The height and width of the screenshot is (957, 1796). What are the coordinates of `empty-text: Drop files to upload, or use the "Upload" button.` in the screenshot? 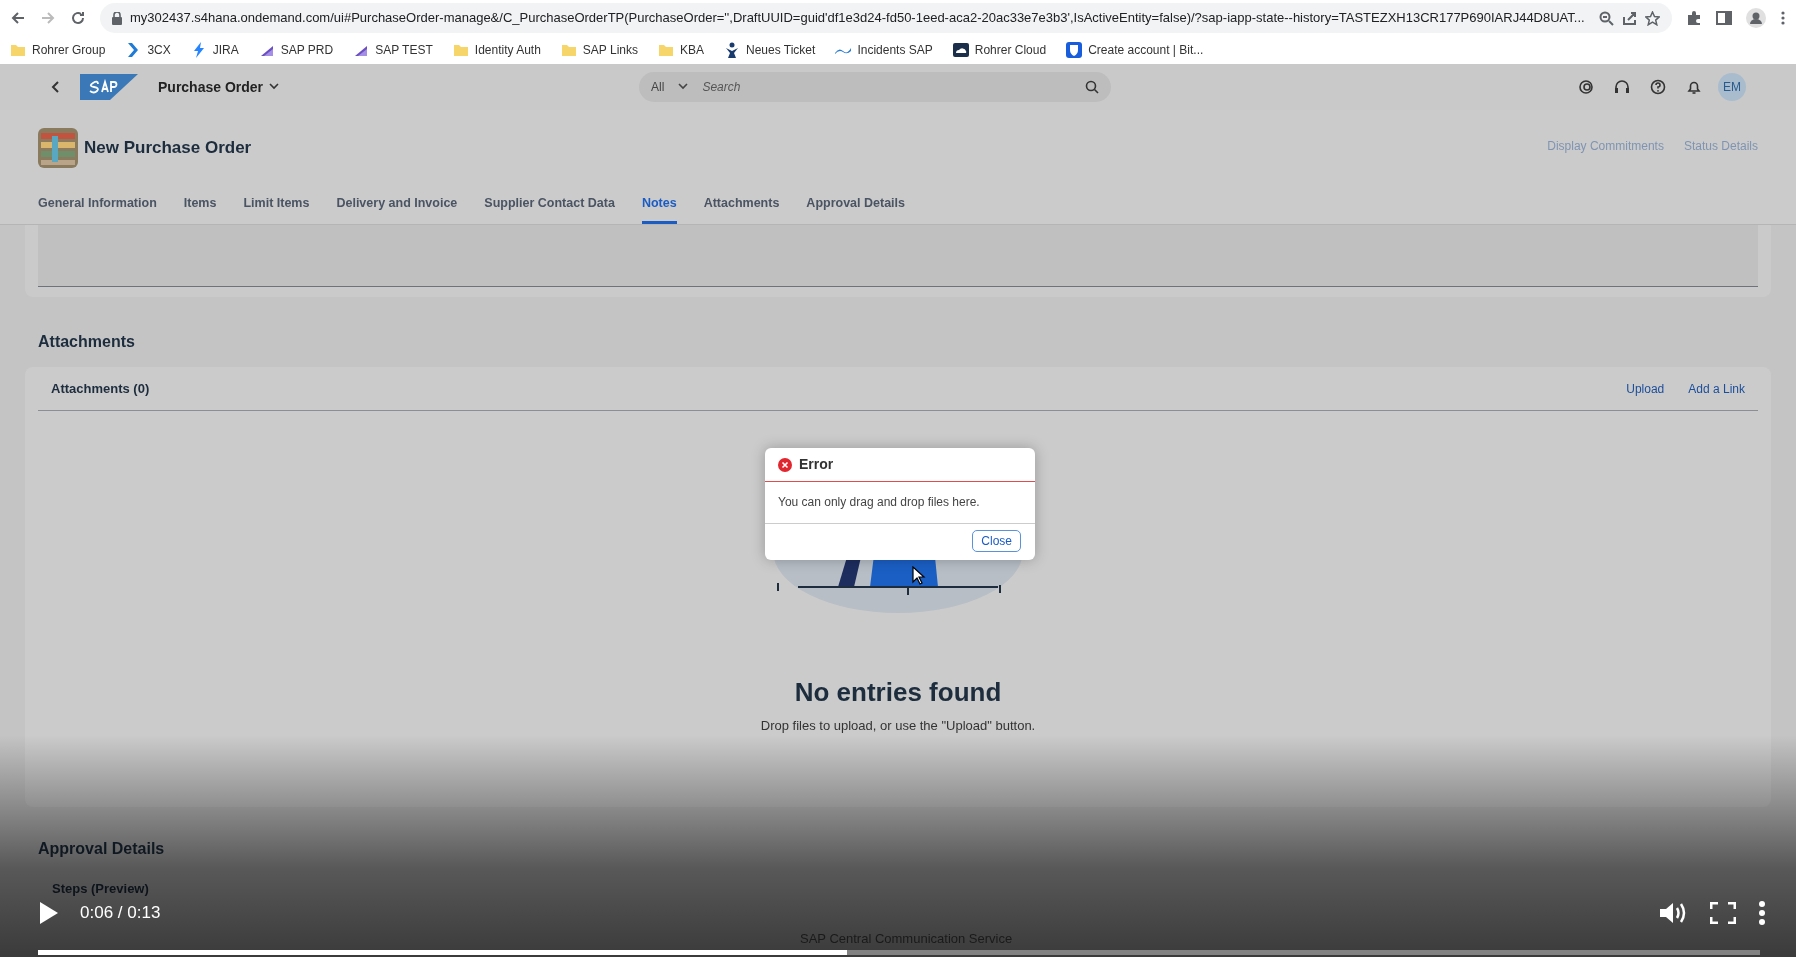 It's located at (898, 726).